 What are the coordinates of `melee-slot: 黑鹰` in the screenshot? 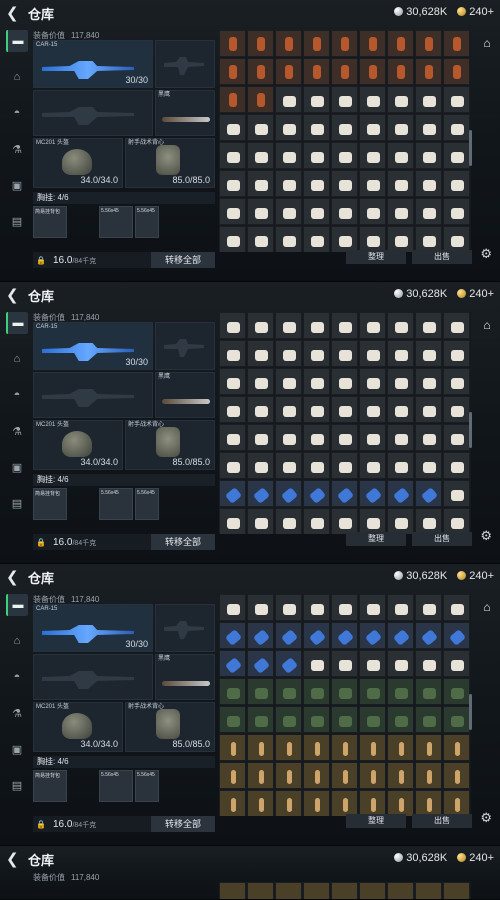 It's located at (185, 677).